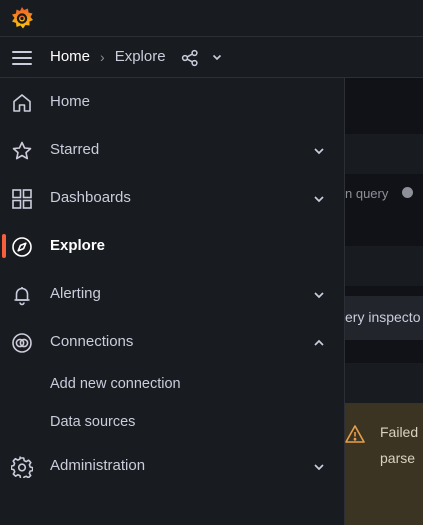  What do you see at coordinates (172, 198) in the screenshot?
I see `menu-item-dashboards: Dashboards` at bounding box center [172, 198].